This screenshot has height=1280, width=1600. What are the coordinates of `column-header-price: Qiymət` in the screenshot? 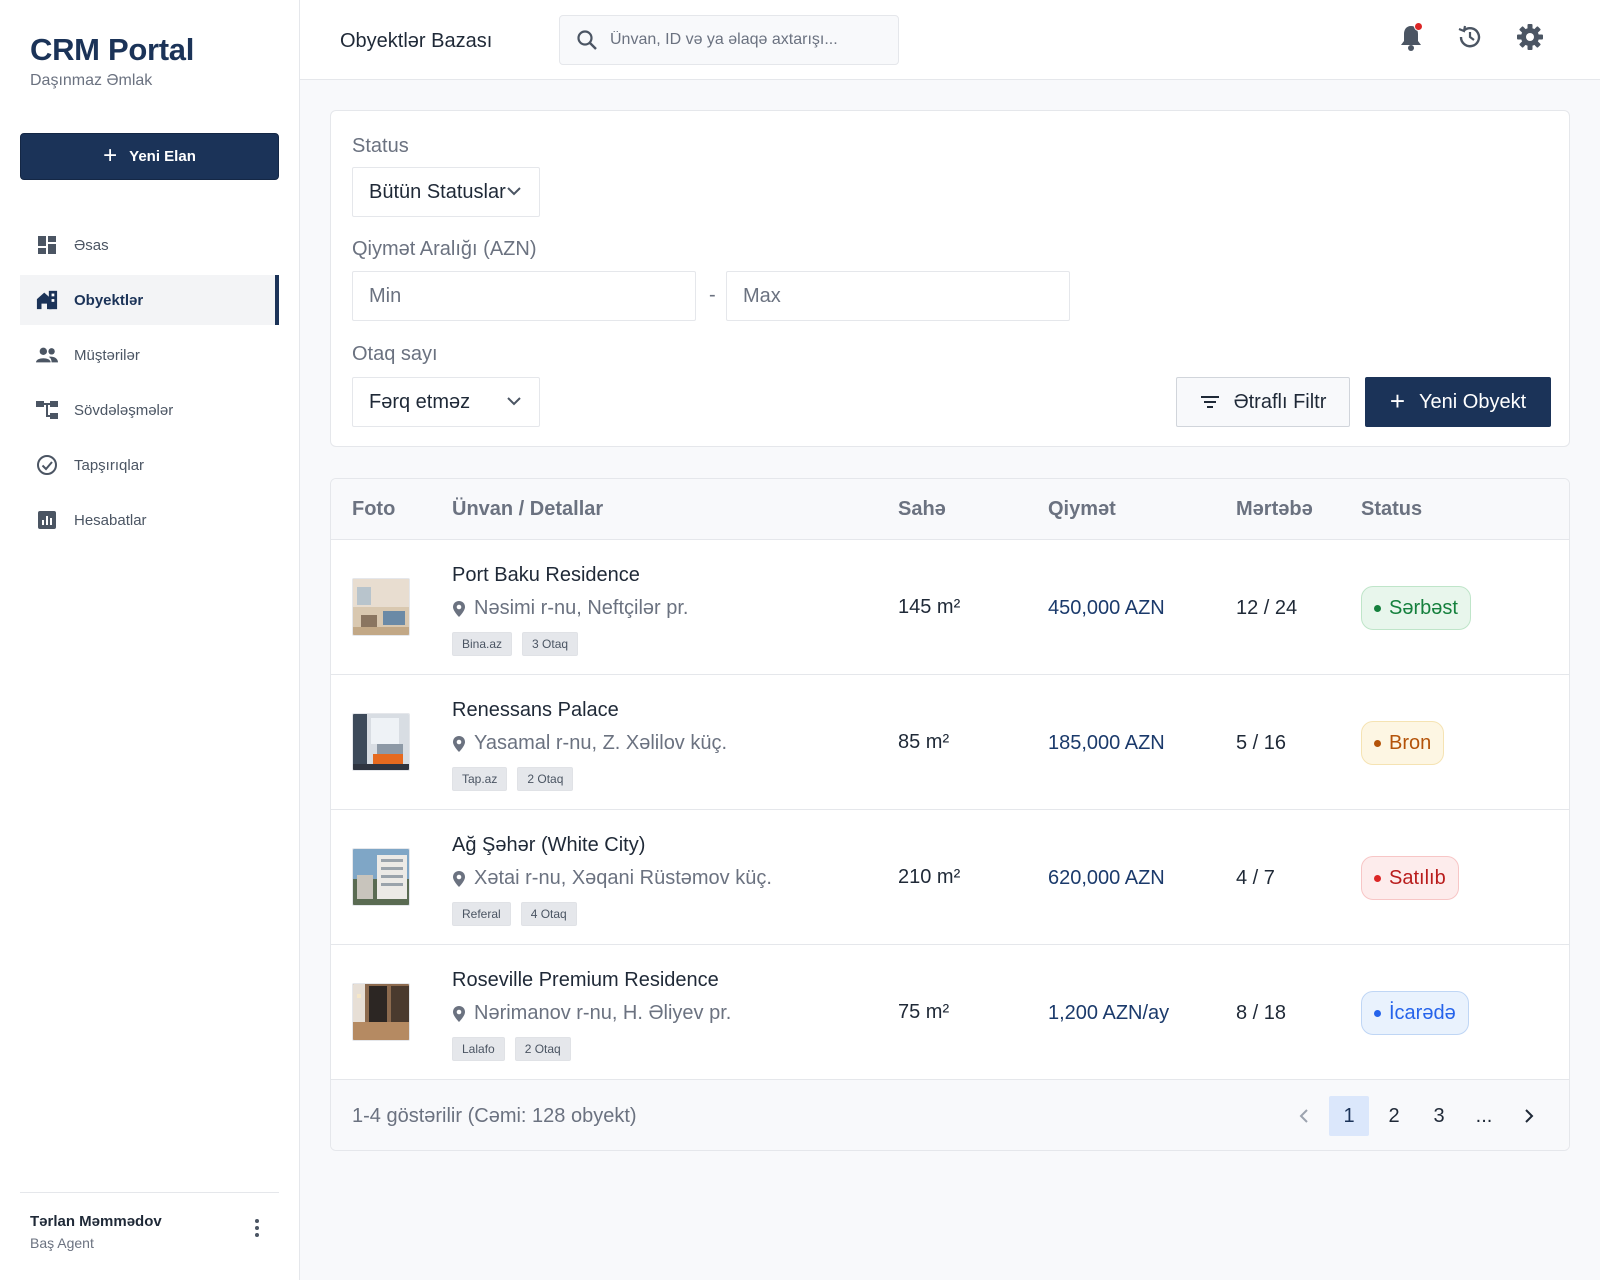 It's located at (1082, 509).